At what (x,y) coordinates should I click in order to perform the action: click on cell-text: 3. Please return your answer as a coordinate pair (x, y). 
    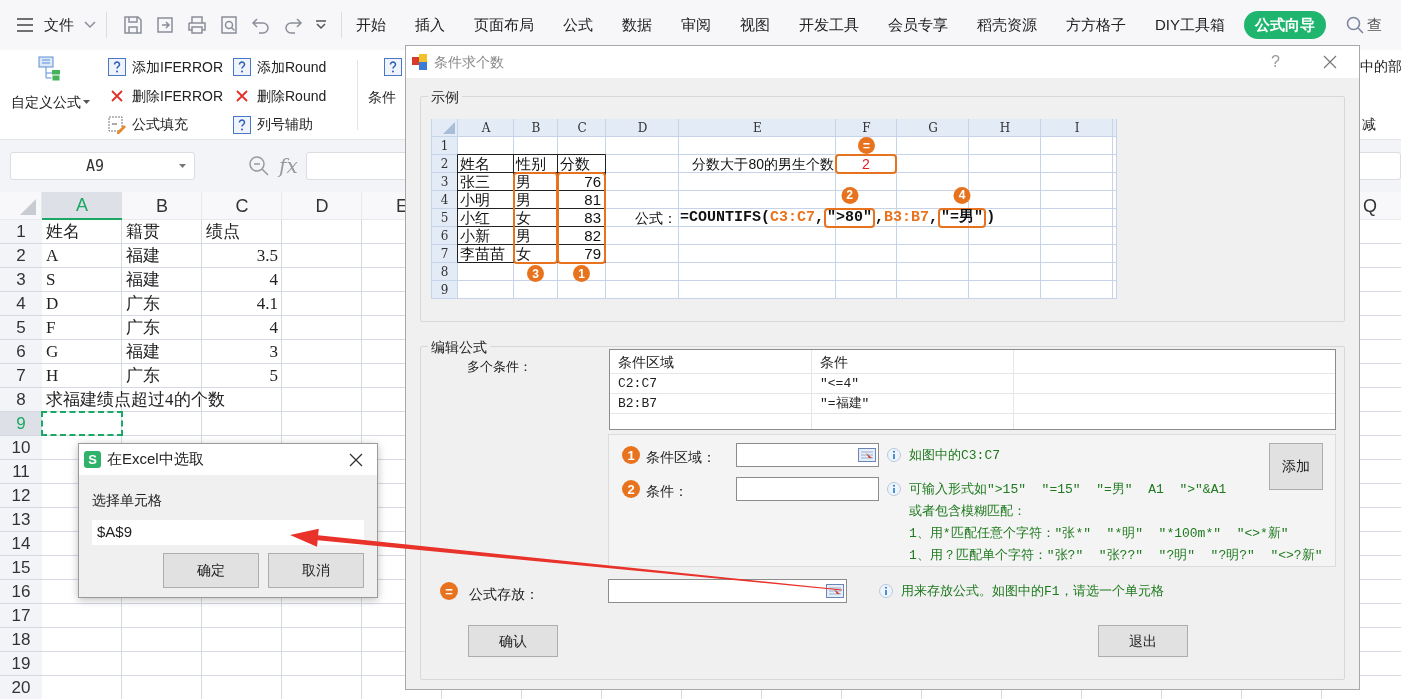
    Looking at the image, I should click on (273, 351).